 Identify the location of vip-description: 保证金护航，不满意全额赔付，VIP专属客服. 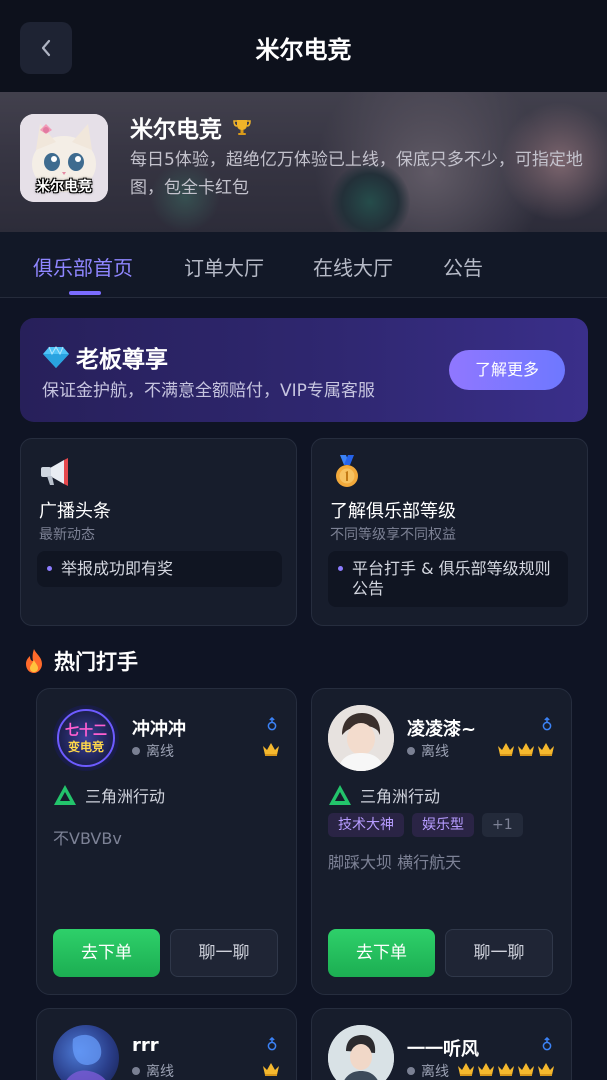
(208, 391).